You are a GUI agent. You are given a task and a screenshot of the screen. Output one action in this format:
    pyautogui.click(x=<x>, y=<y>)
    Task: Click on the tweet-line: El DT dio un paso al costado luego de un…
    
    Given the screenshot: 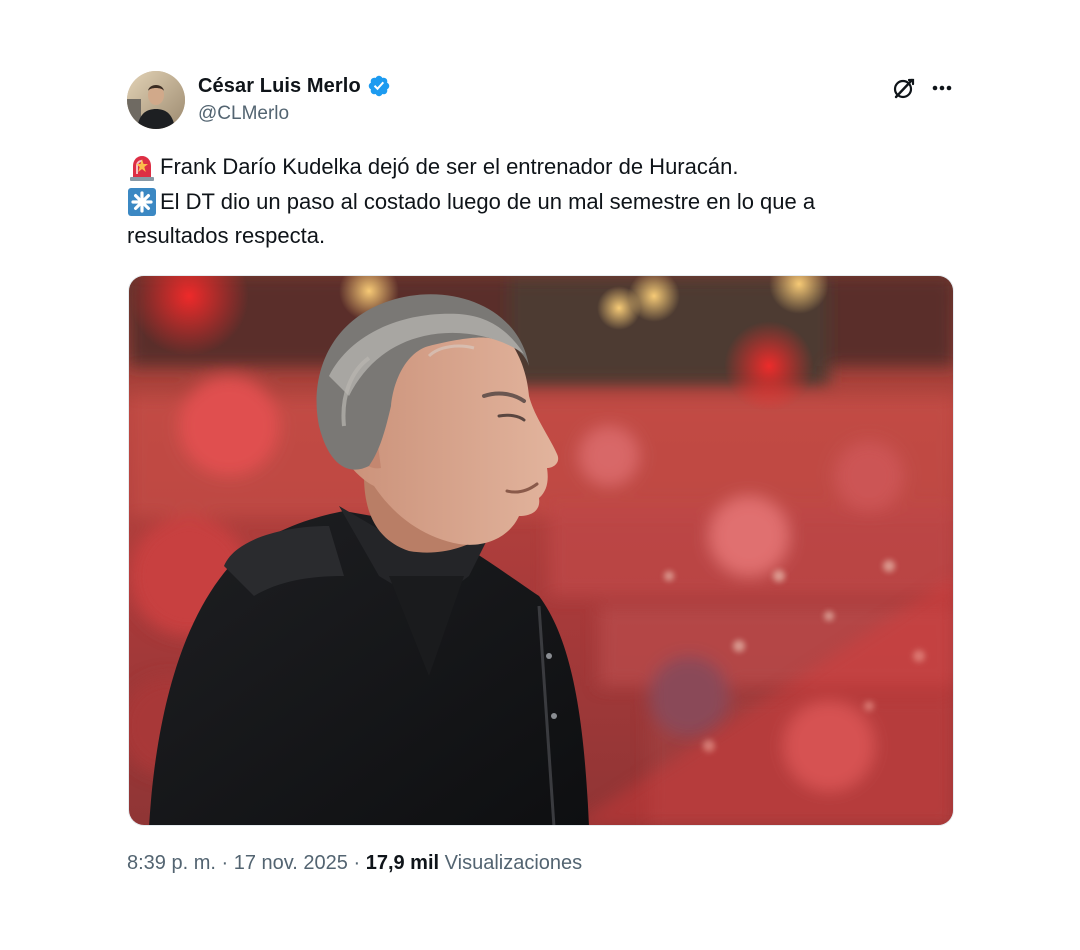 What is the action you would take?
    pyautogui.click(x=542, y=202)
    